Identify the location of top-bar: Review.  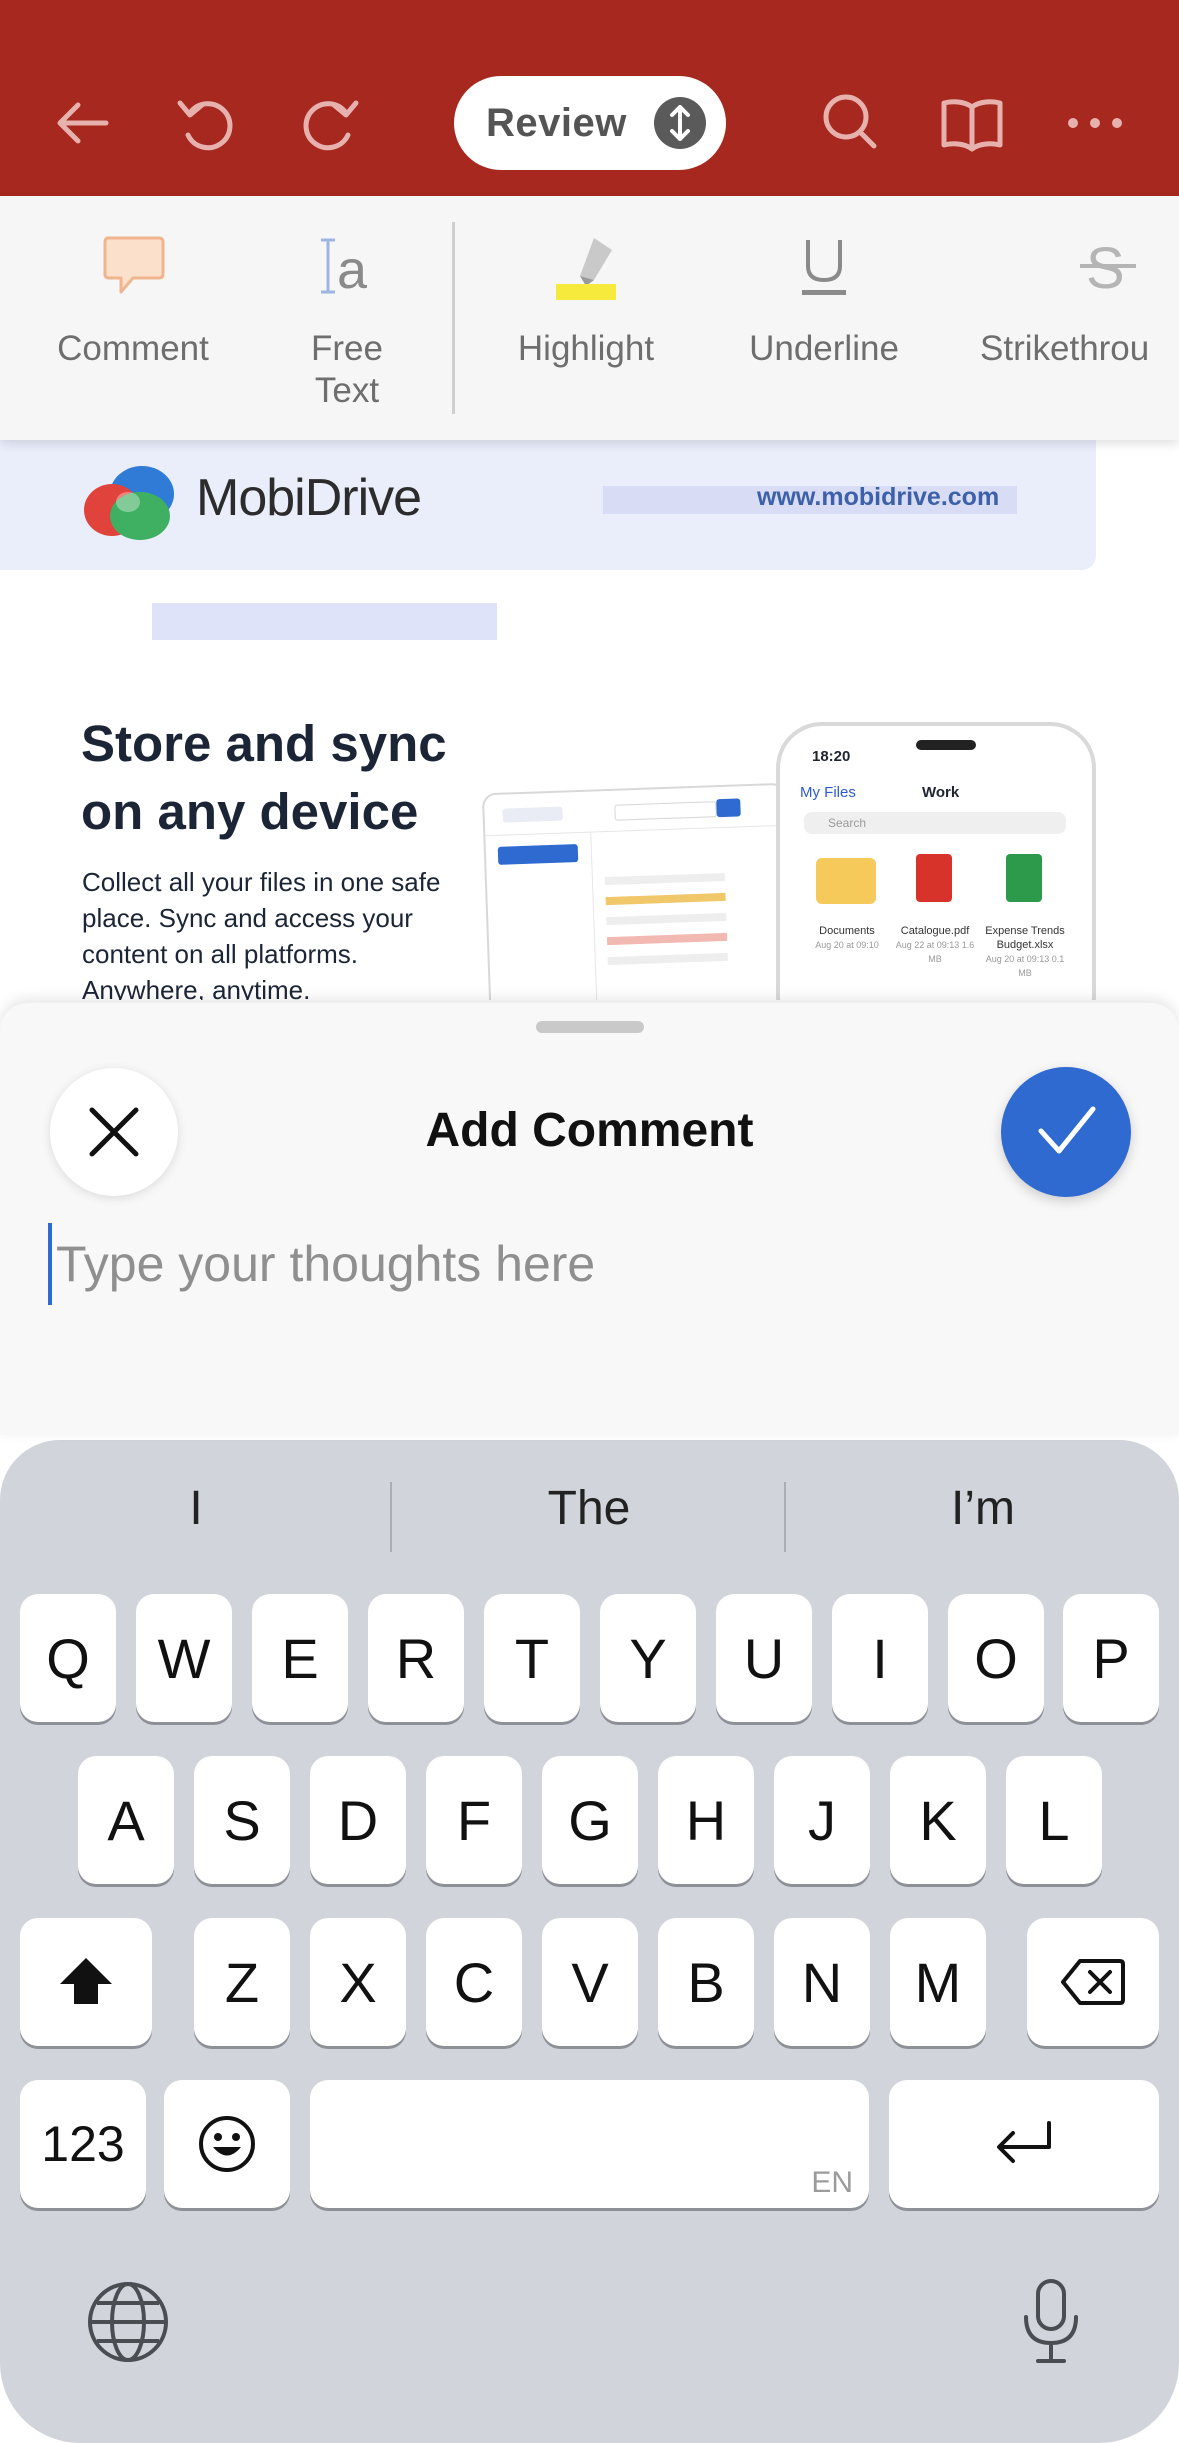
(589, 98).